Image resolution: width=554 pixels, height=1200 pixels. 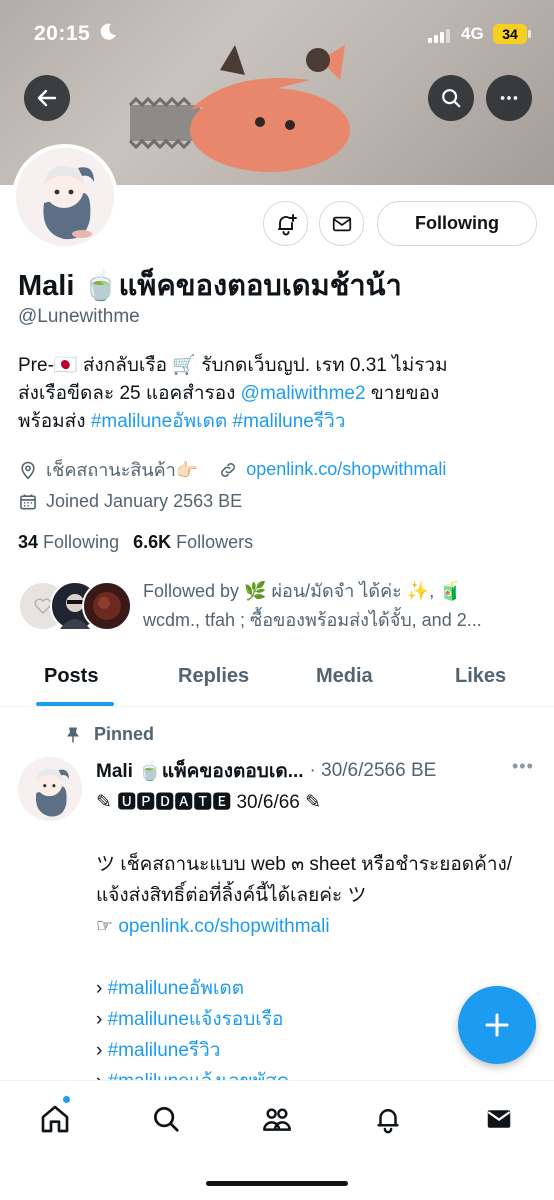 What do you see at coordinates (472, 33) in the screenshot?
I see `network-type: 4G` at bounding box center [472, 33].